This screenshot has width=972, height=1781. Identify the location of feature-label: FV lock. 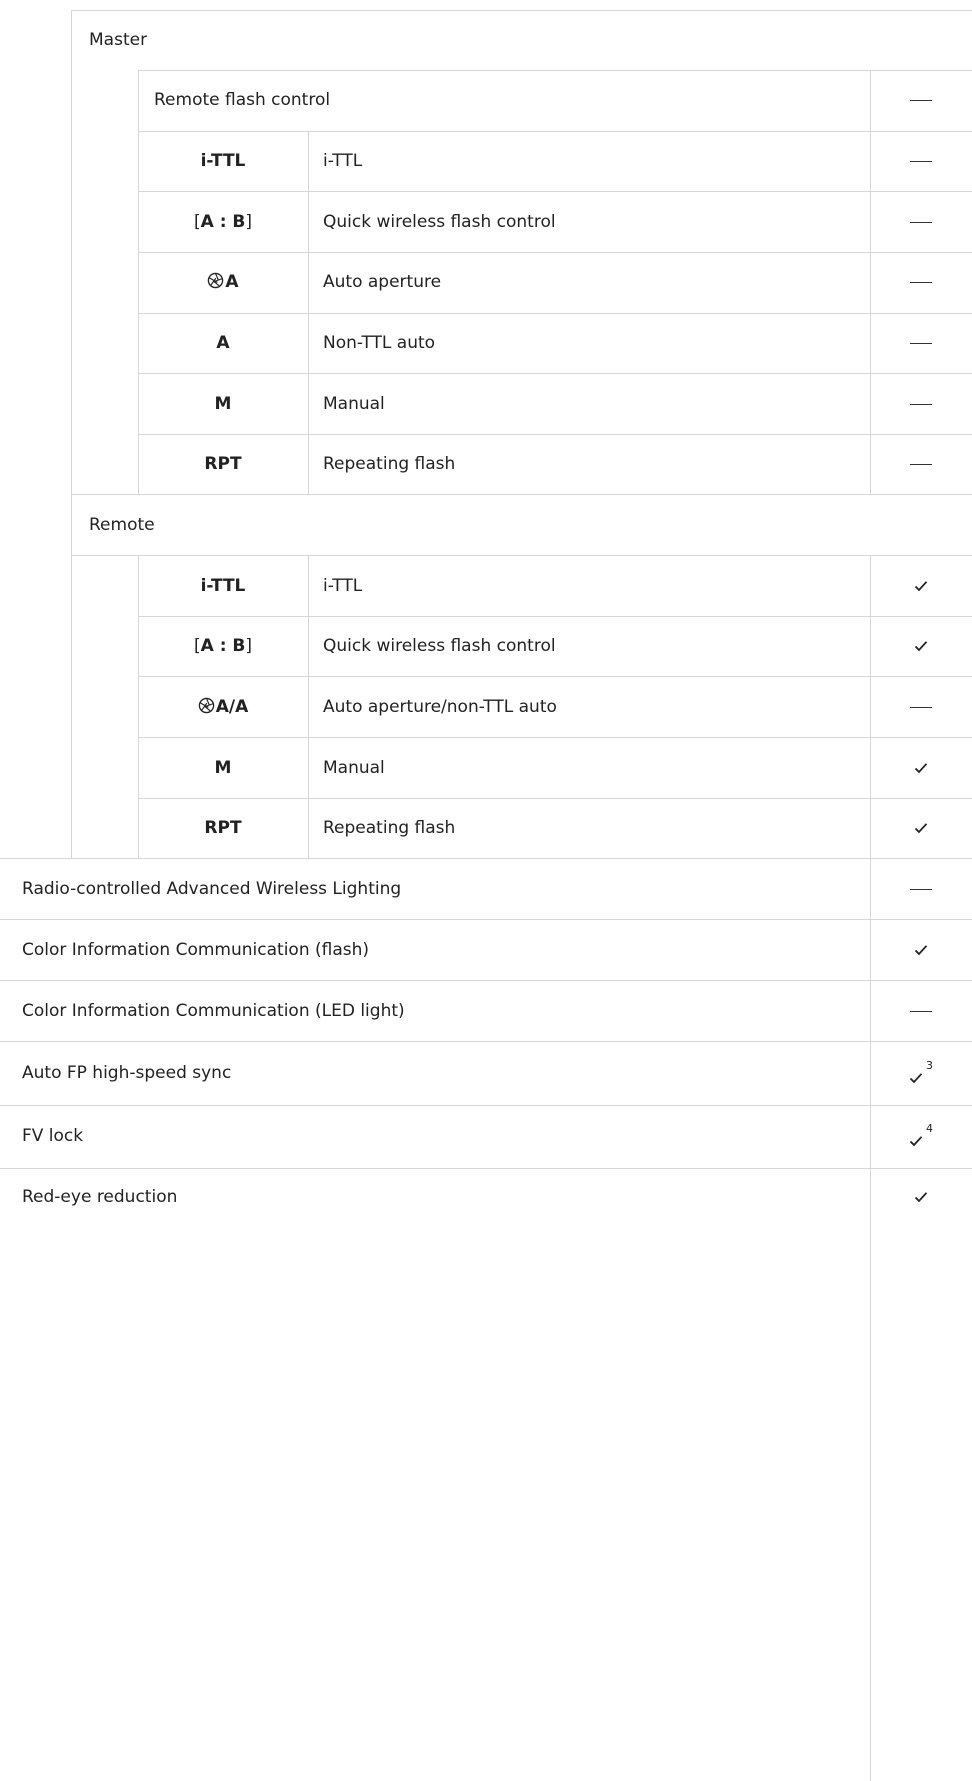
(53, 1136).